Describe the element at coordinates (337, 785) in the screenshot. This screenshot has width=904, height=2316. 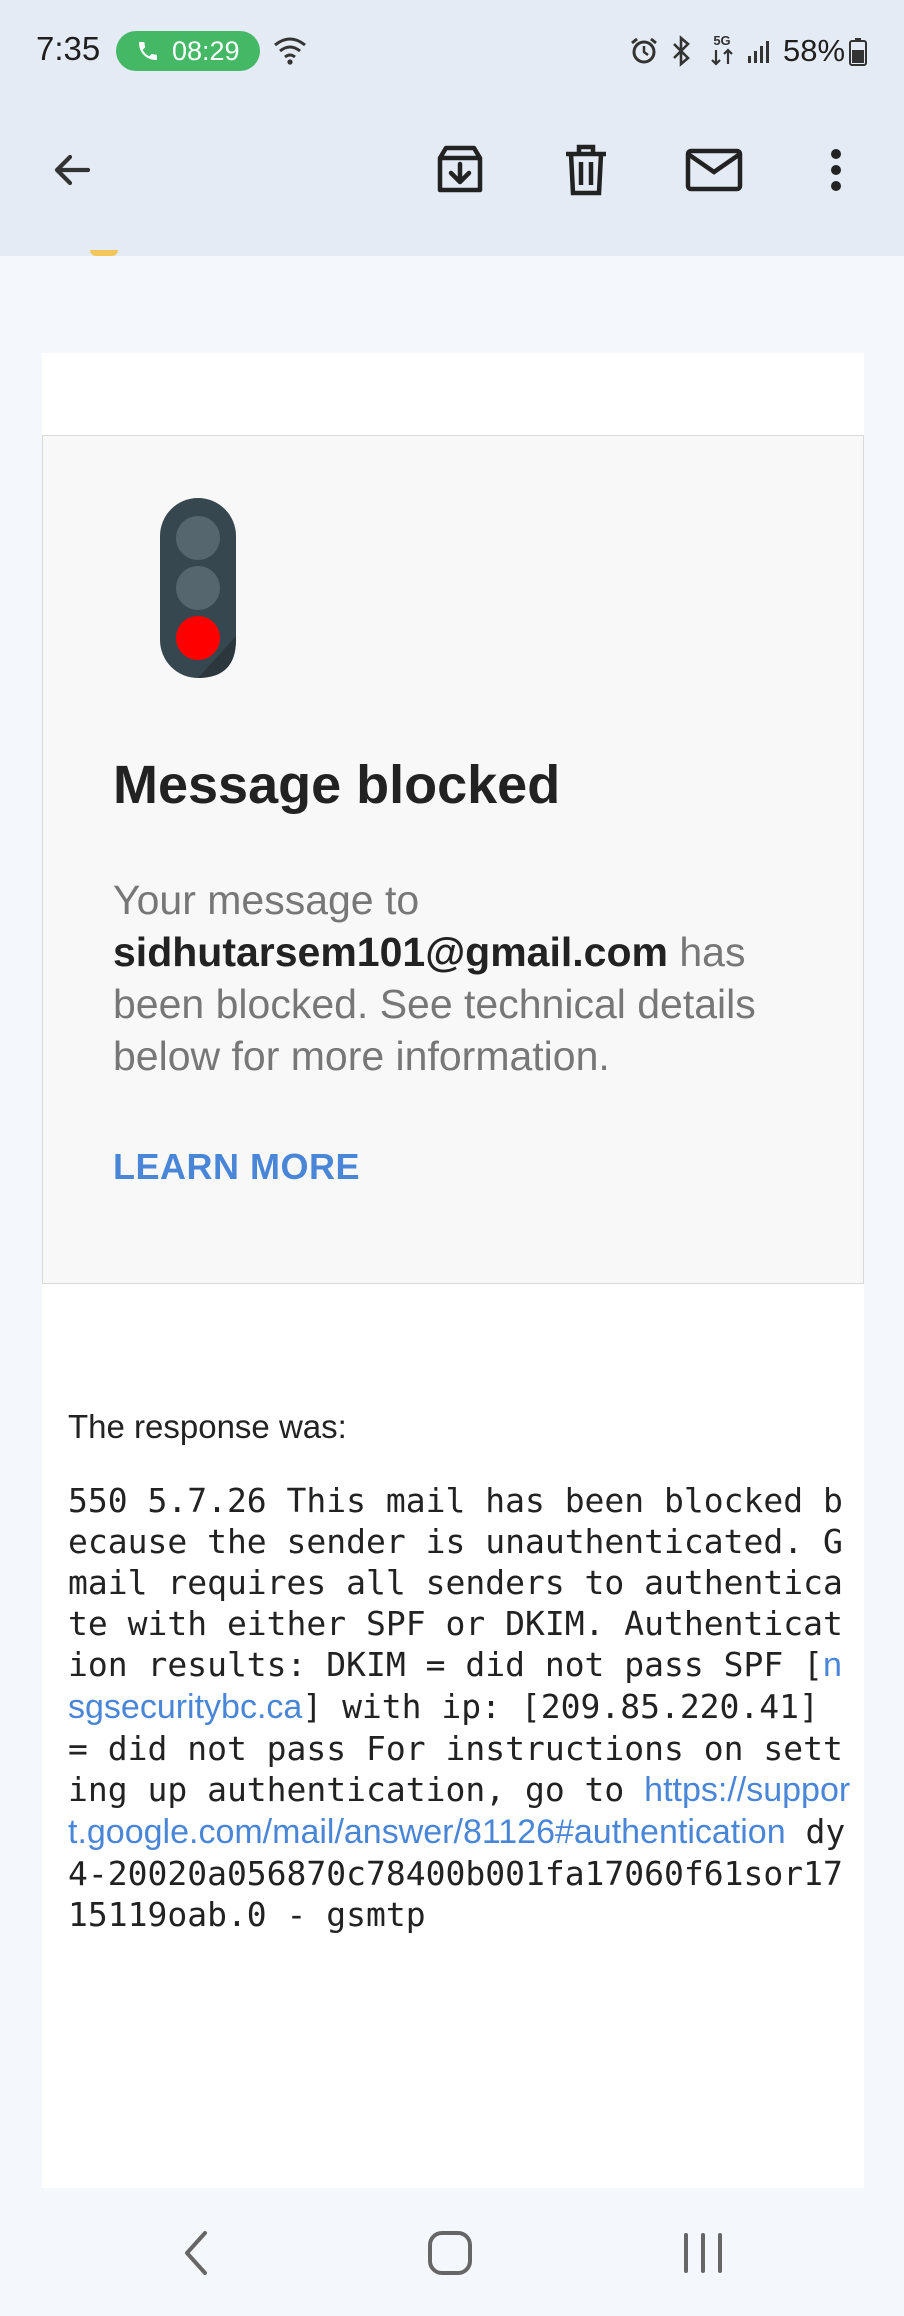
I see `notice-title: Message blocked` at that location.